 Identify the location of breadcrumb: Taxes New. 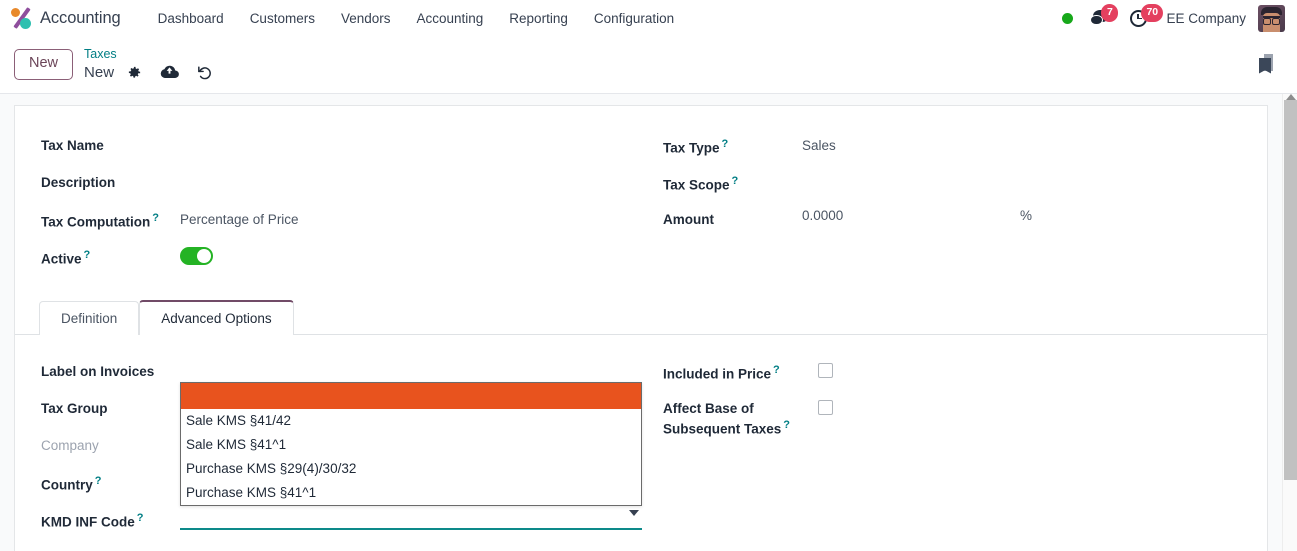
(149, 64).